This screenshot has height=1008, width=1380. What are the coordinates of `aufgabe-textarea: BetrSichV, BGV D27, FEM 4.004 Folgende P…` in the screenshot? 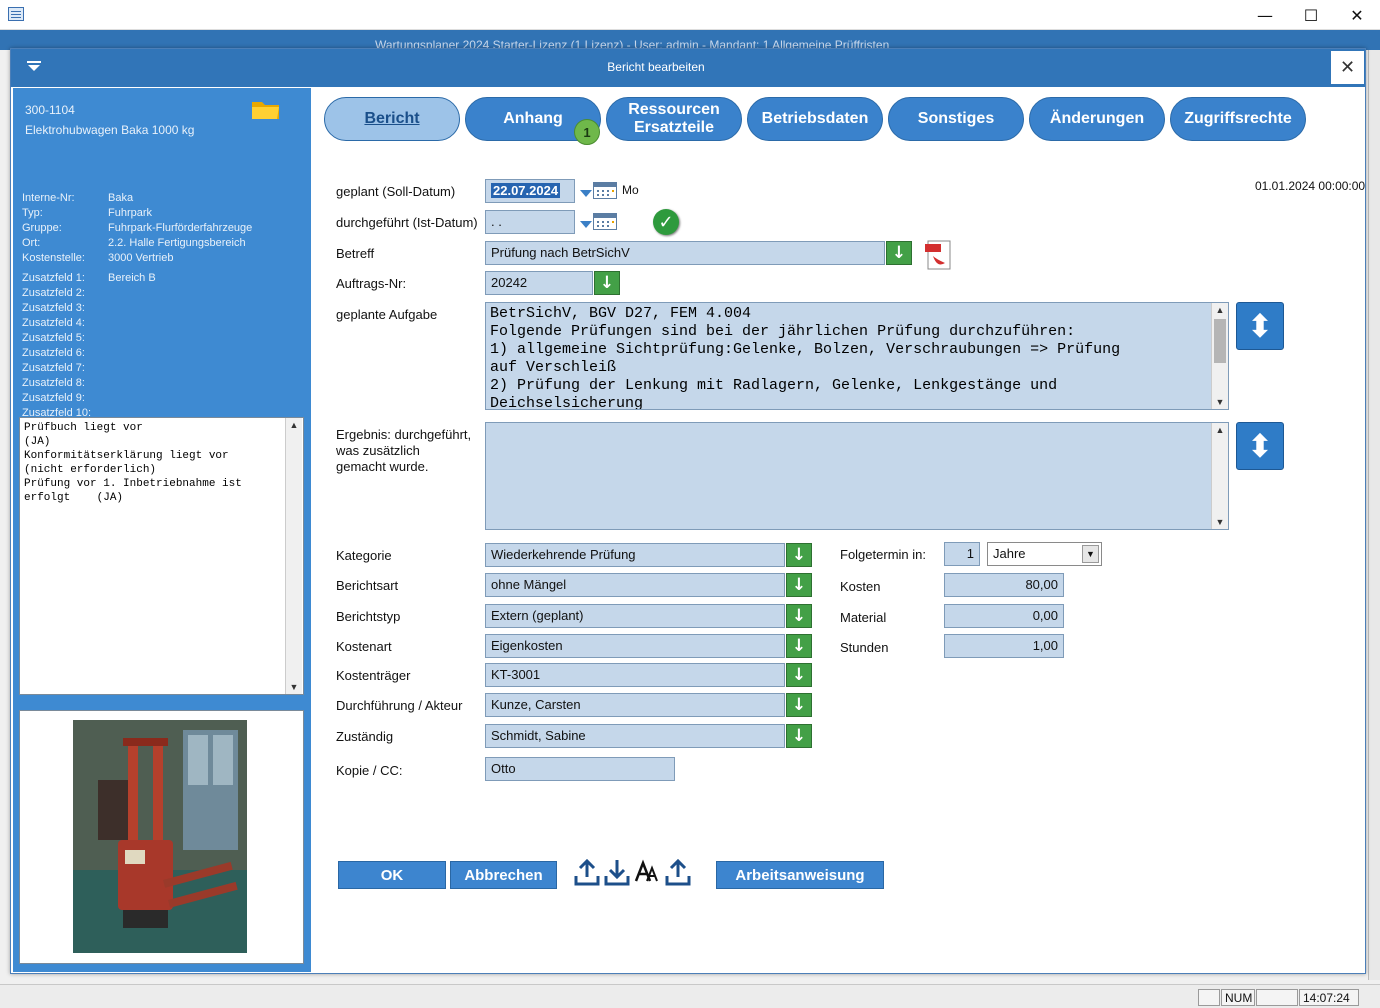 It's located at (857, 356).